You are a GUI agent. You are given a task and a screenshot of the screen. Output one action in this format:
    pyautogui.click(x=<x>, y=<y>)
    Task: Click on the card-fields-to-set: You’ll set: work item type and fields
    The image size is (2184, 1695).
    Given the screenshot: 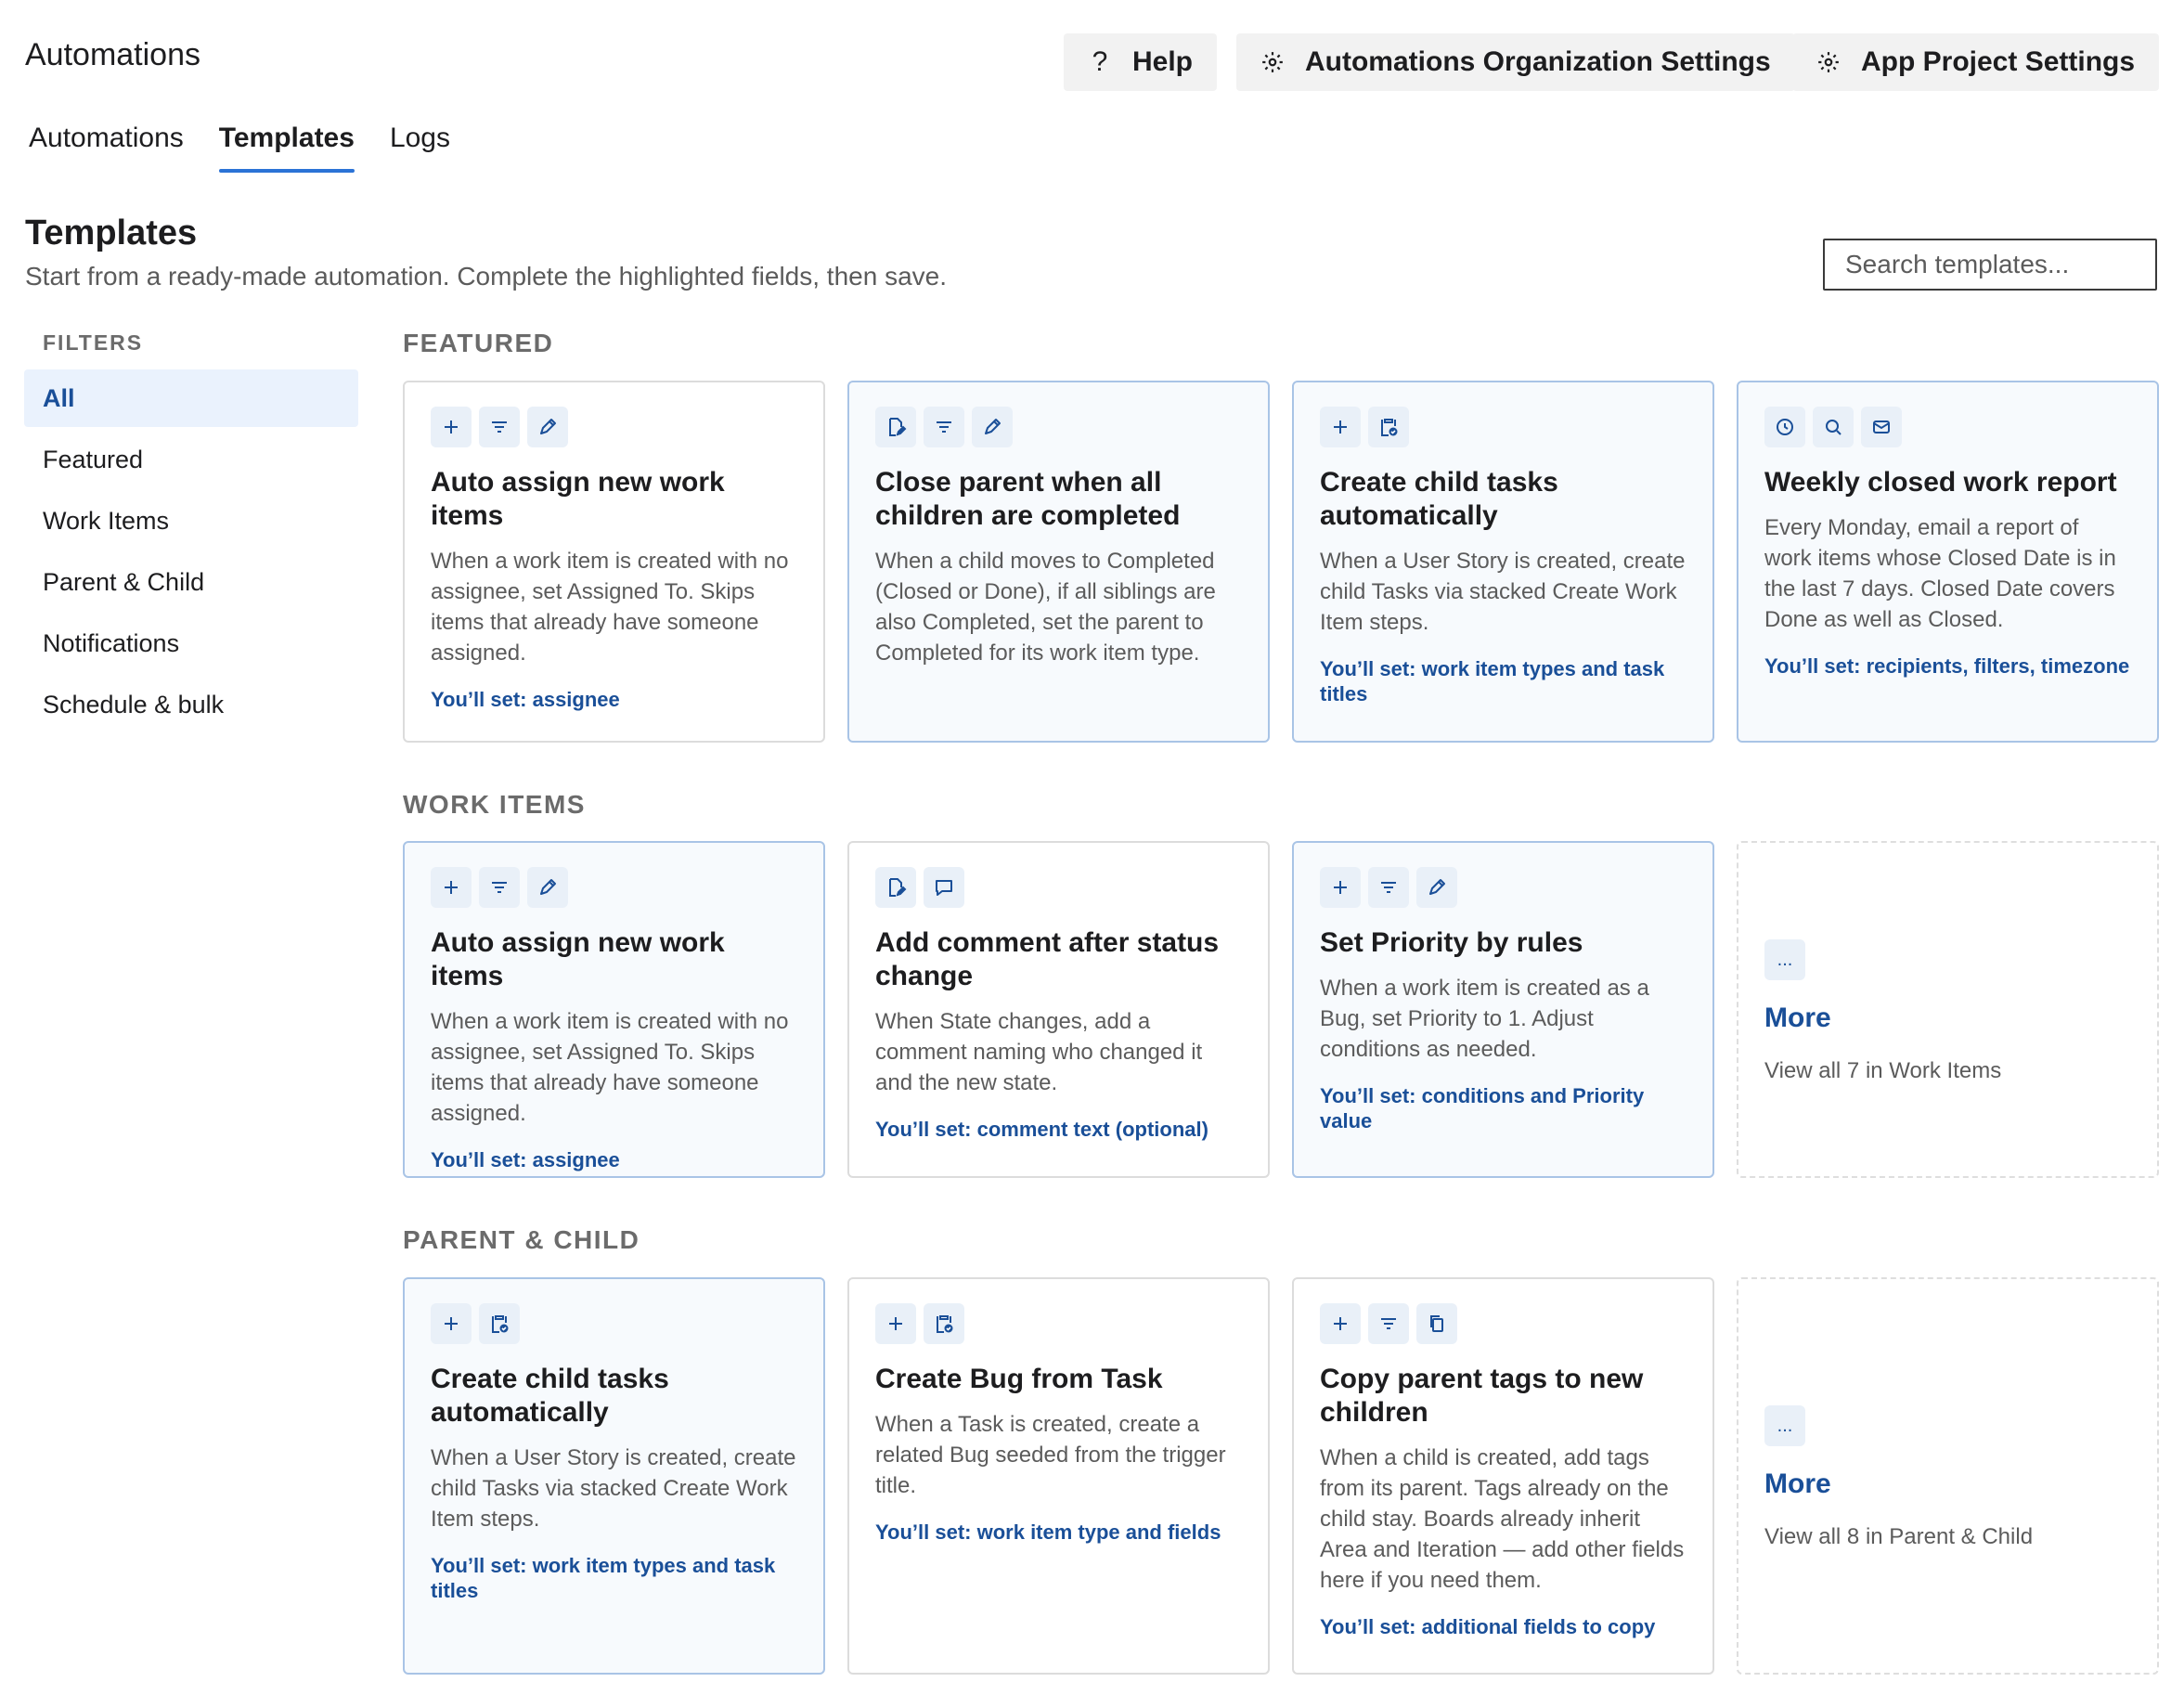 What is the action you would take?
    pyautogui.click(x=1048, y=1532)
    